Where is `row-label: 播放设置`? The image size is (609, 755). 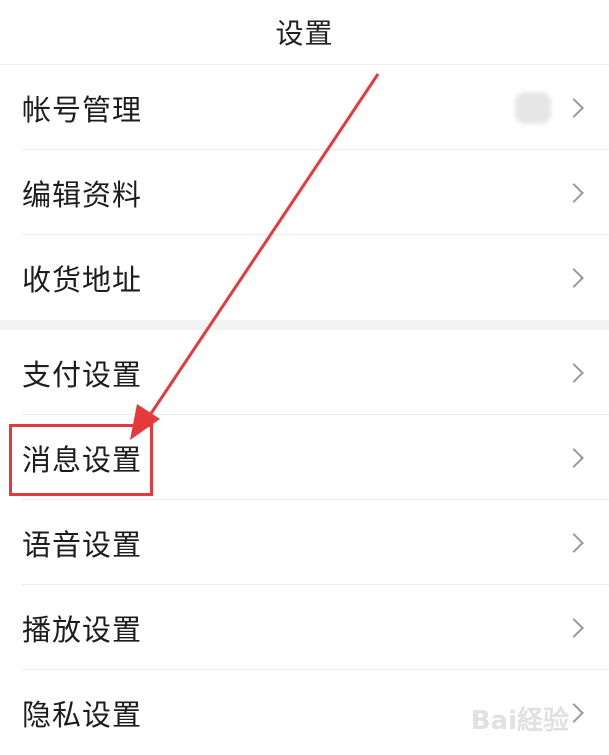
row-label: 播放设置 is located at coordinates (82, 629).